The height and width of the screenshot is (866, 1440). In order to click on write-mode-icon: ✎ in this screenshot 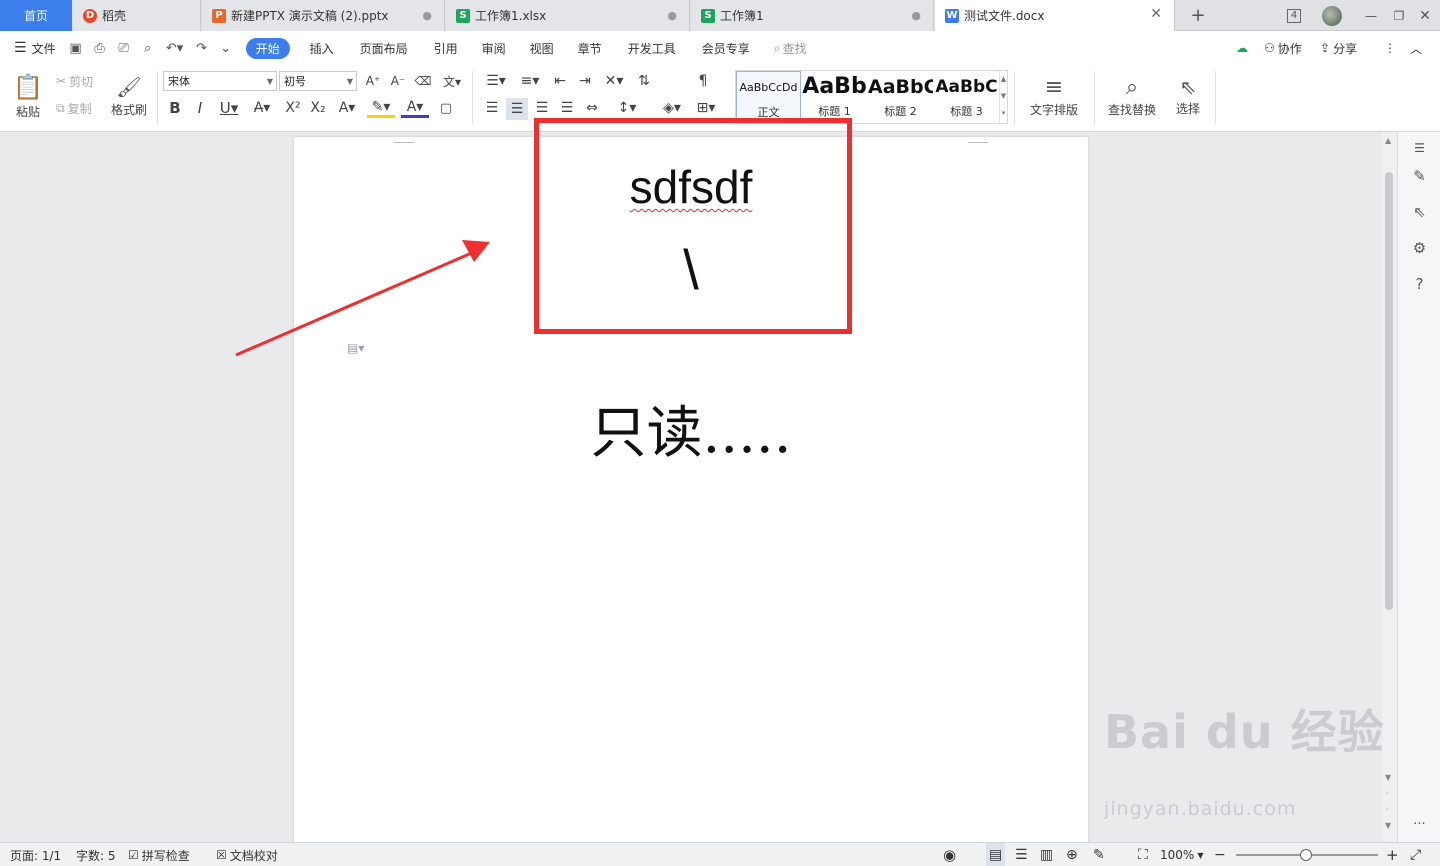, I will do `click(1099, 854)`.